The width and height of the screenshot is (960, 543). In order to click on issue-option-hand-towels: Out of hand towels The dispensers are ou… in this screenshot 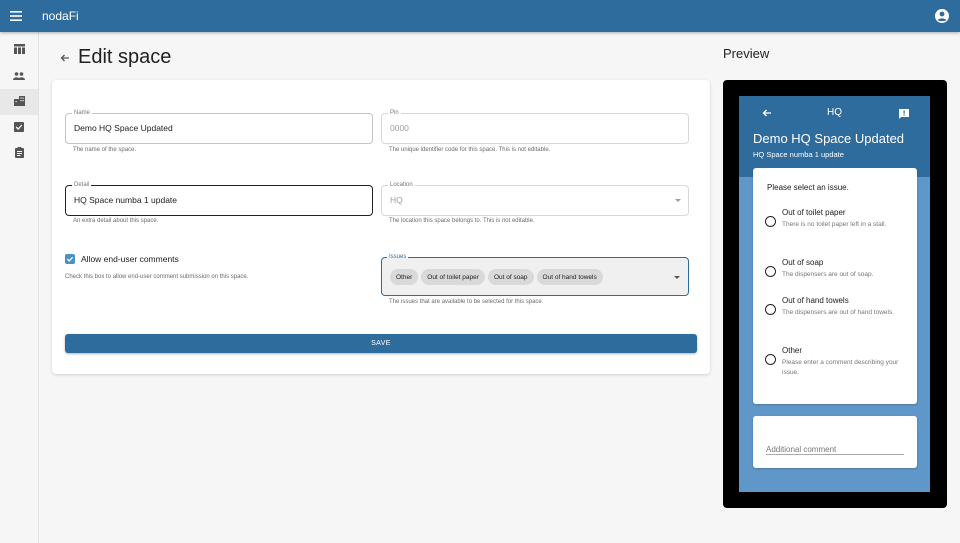, I will do `click(837, 314)`.